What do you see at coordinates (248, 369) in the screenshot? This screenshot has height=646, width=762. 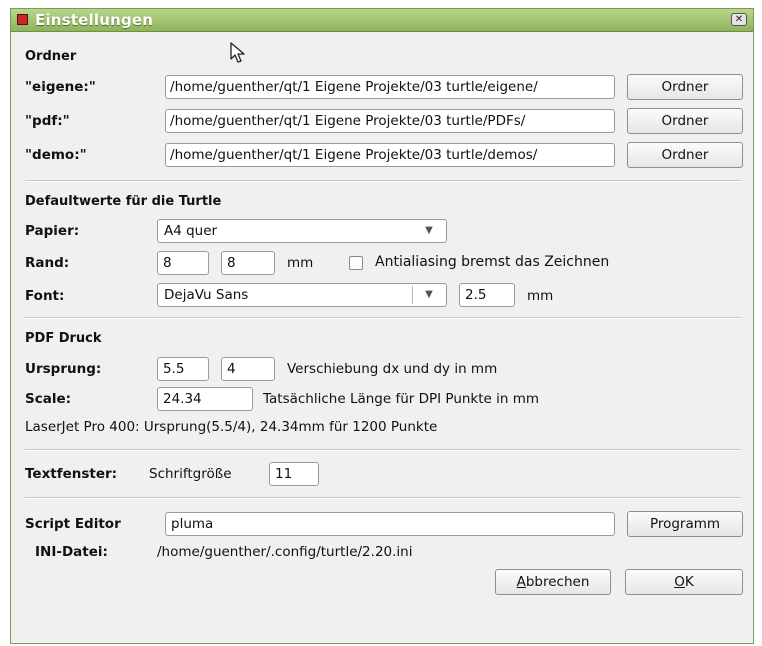 I see `ursprung-y-input: 4` at bounding box center [248, 369].